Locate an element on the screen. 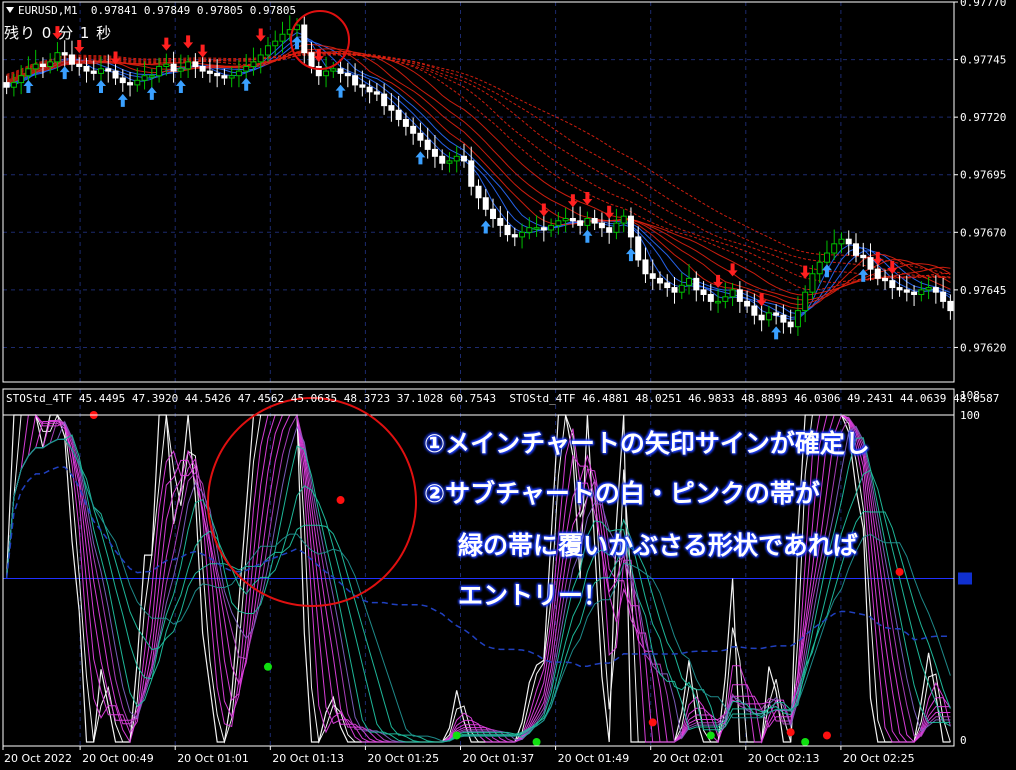 The image size is (1016, 770). bar-timer: 残り 0 分 1 秒 is located at coordinates (58, 33).